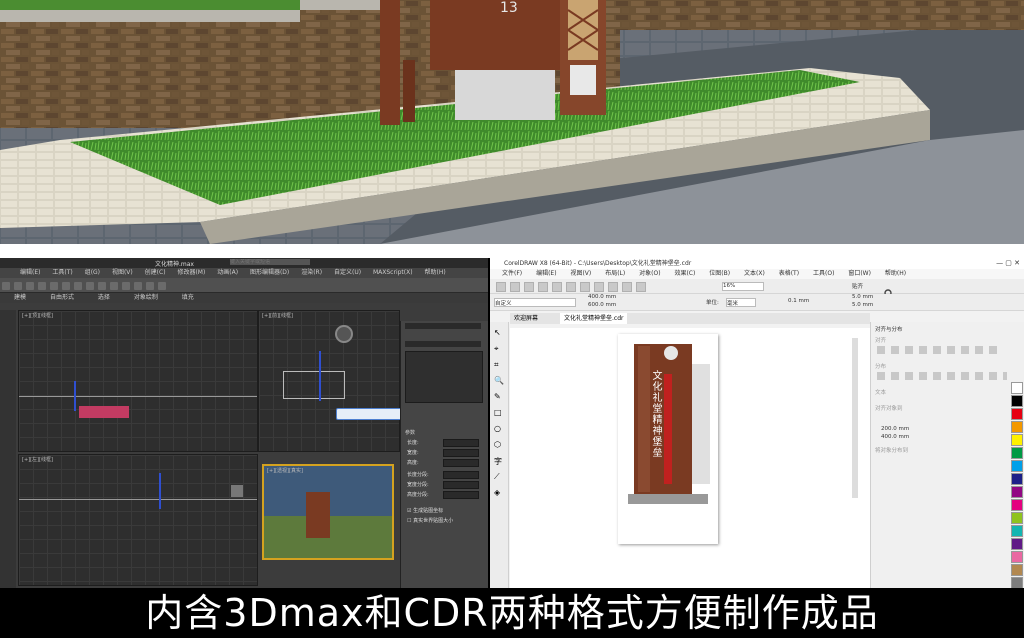  What do you see at coordinates (512, 273) in the screenshot?
I see `cdr-menu-file: 文件(F)` at bounding box center [512, 273].